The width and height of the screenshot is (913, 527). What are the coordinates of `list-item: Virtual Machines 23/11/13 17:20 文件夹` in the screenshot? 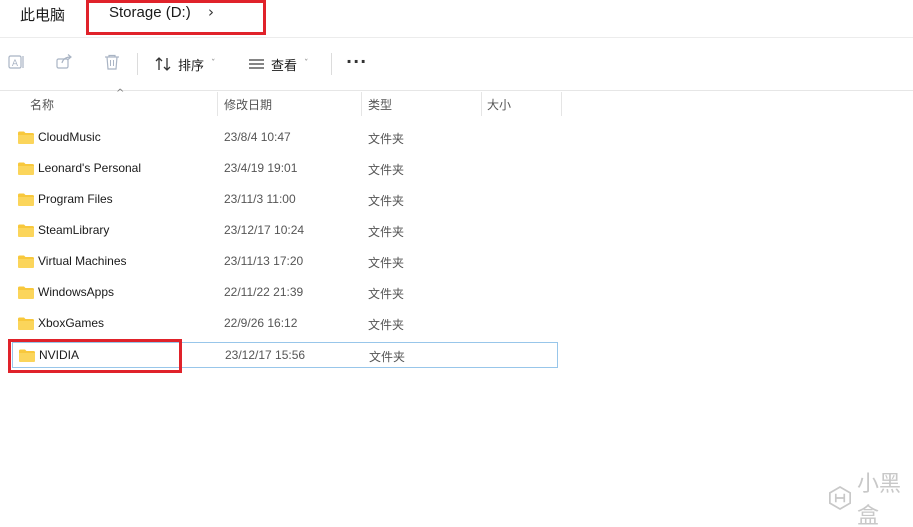 It's located at (285, 262).